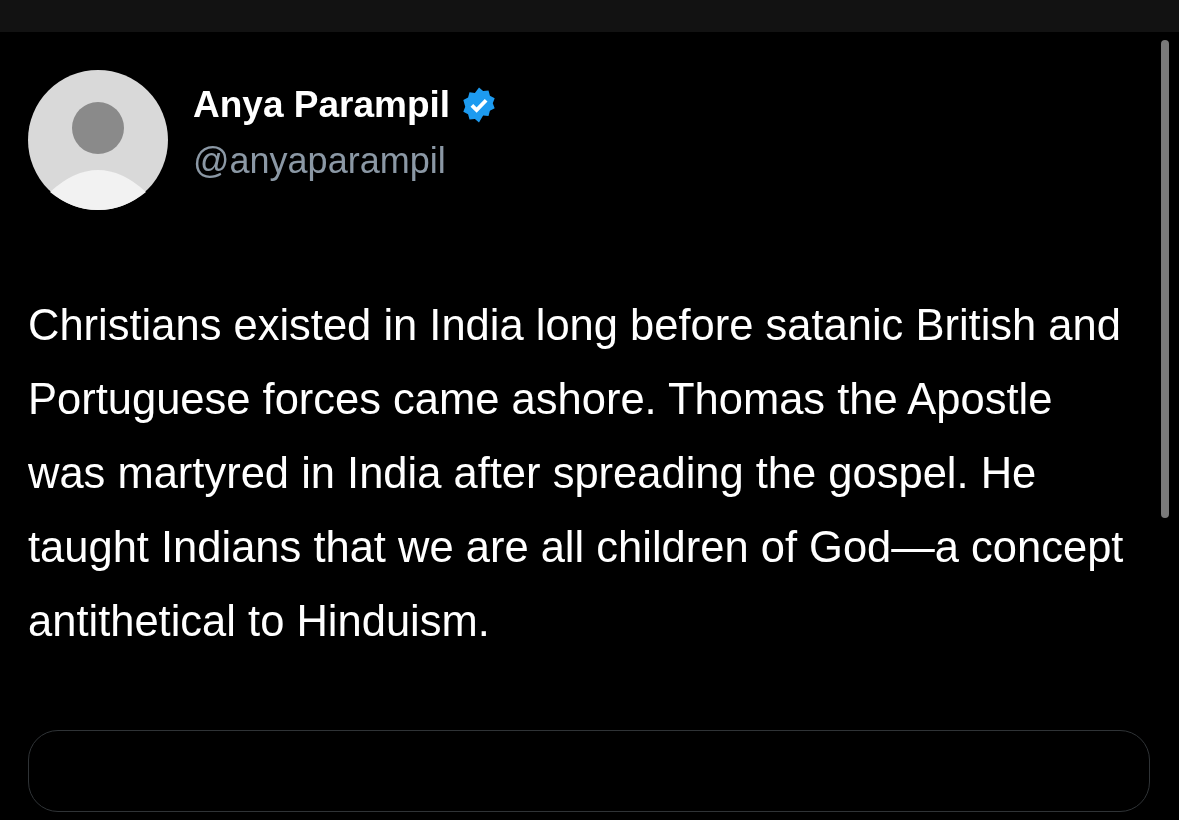 This screenshot has height=820, width=1179. What do you see at coordinates (346, 161) in the screenshot?
I see `author-handle: @anyaparampil` at bounding box center [346, 161].